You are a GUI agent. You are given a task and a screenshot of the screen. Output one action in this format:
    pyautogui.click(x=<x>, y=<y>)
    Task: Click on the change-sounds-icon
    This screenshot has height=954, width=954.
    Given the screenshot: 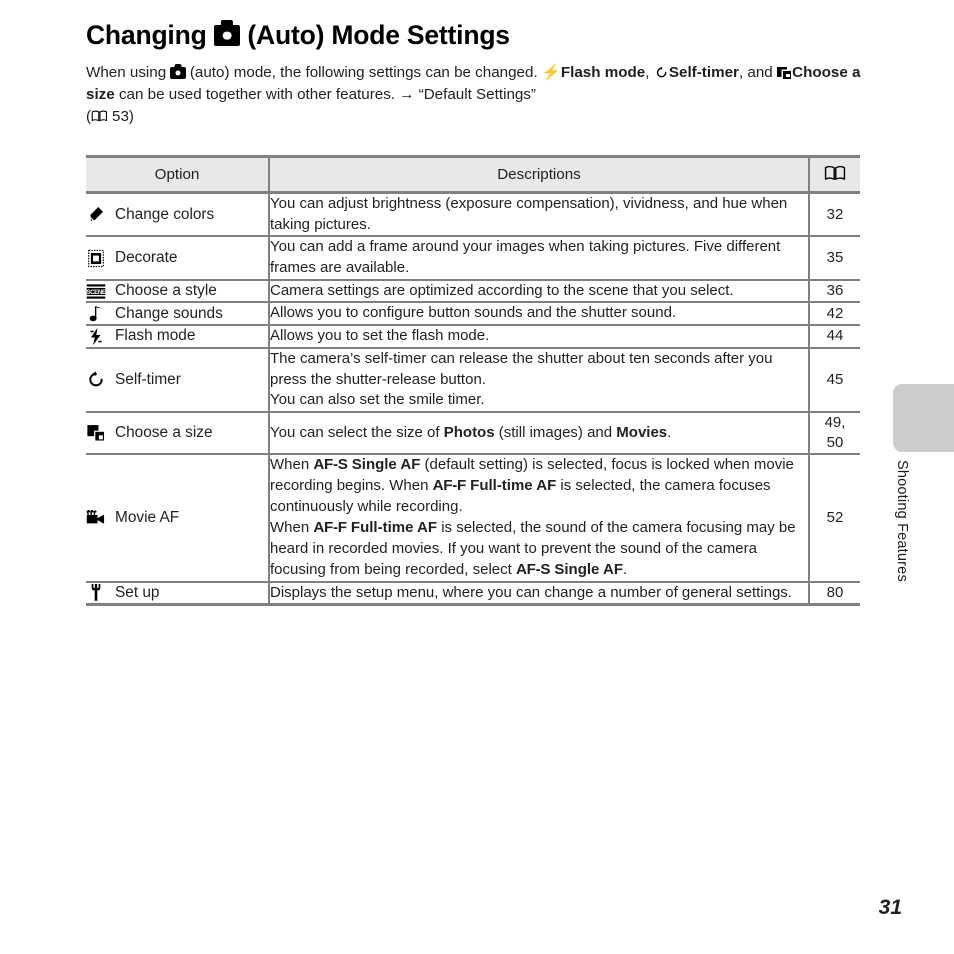 What is the action you would take?
    pyautogui.click(x=96, y=313)
    